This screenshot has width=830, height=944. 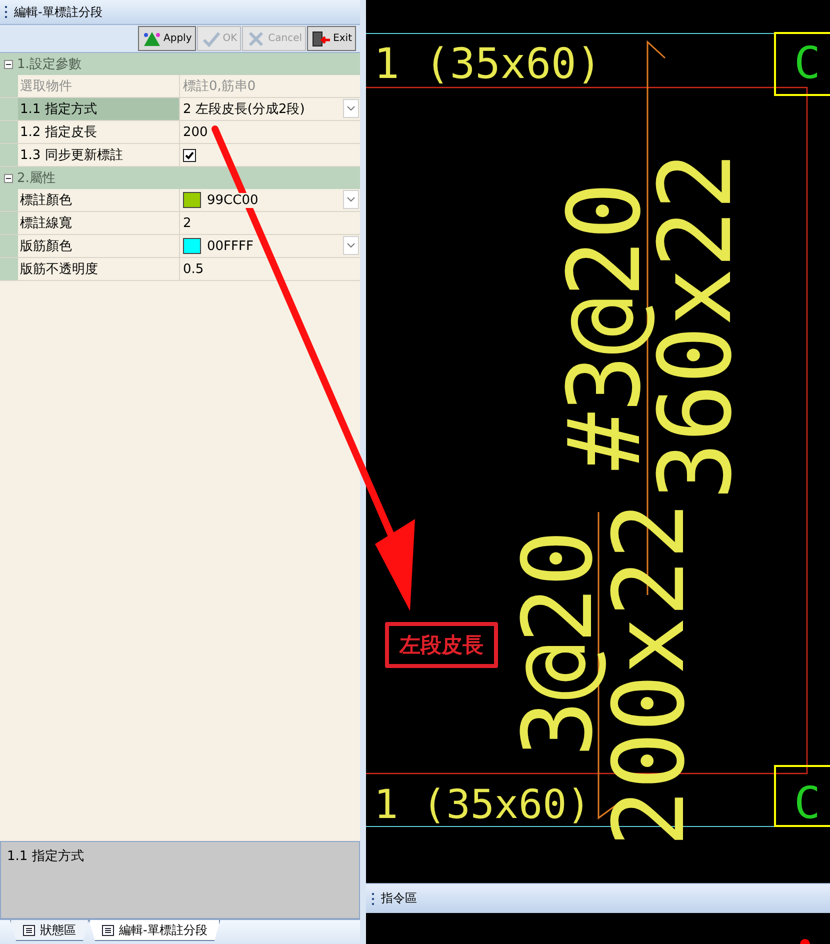 I want to click on category-label: 2.屬性, so click(x=36, y=178).